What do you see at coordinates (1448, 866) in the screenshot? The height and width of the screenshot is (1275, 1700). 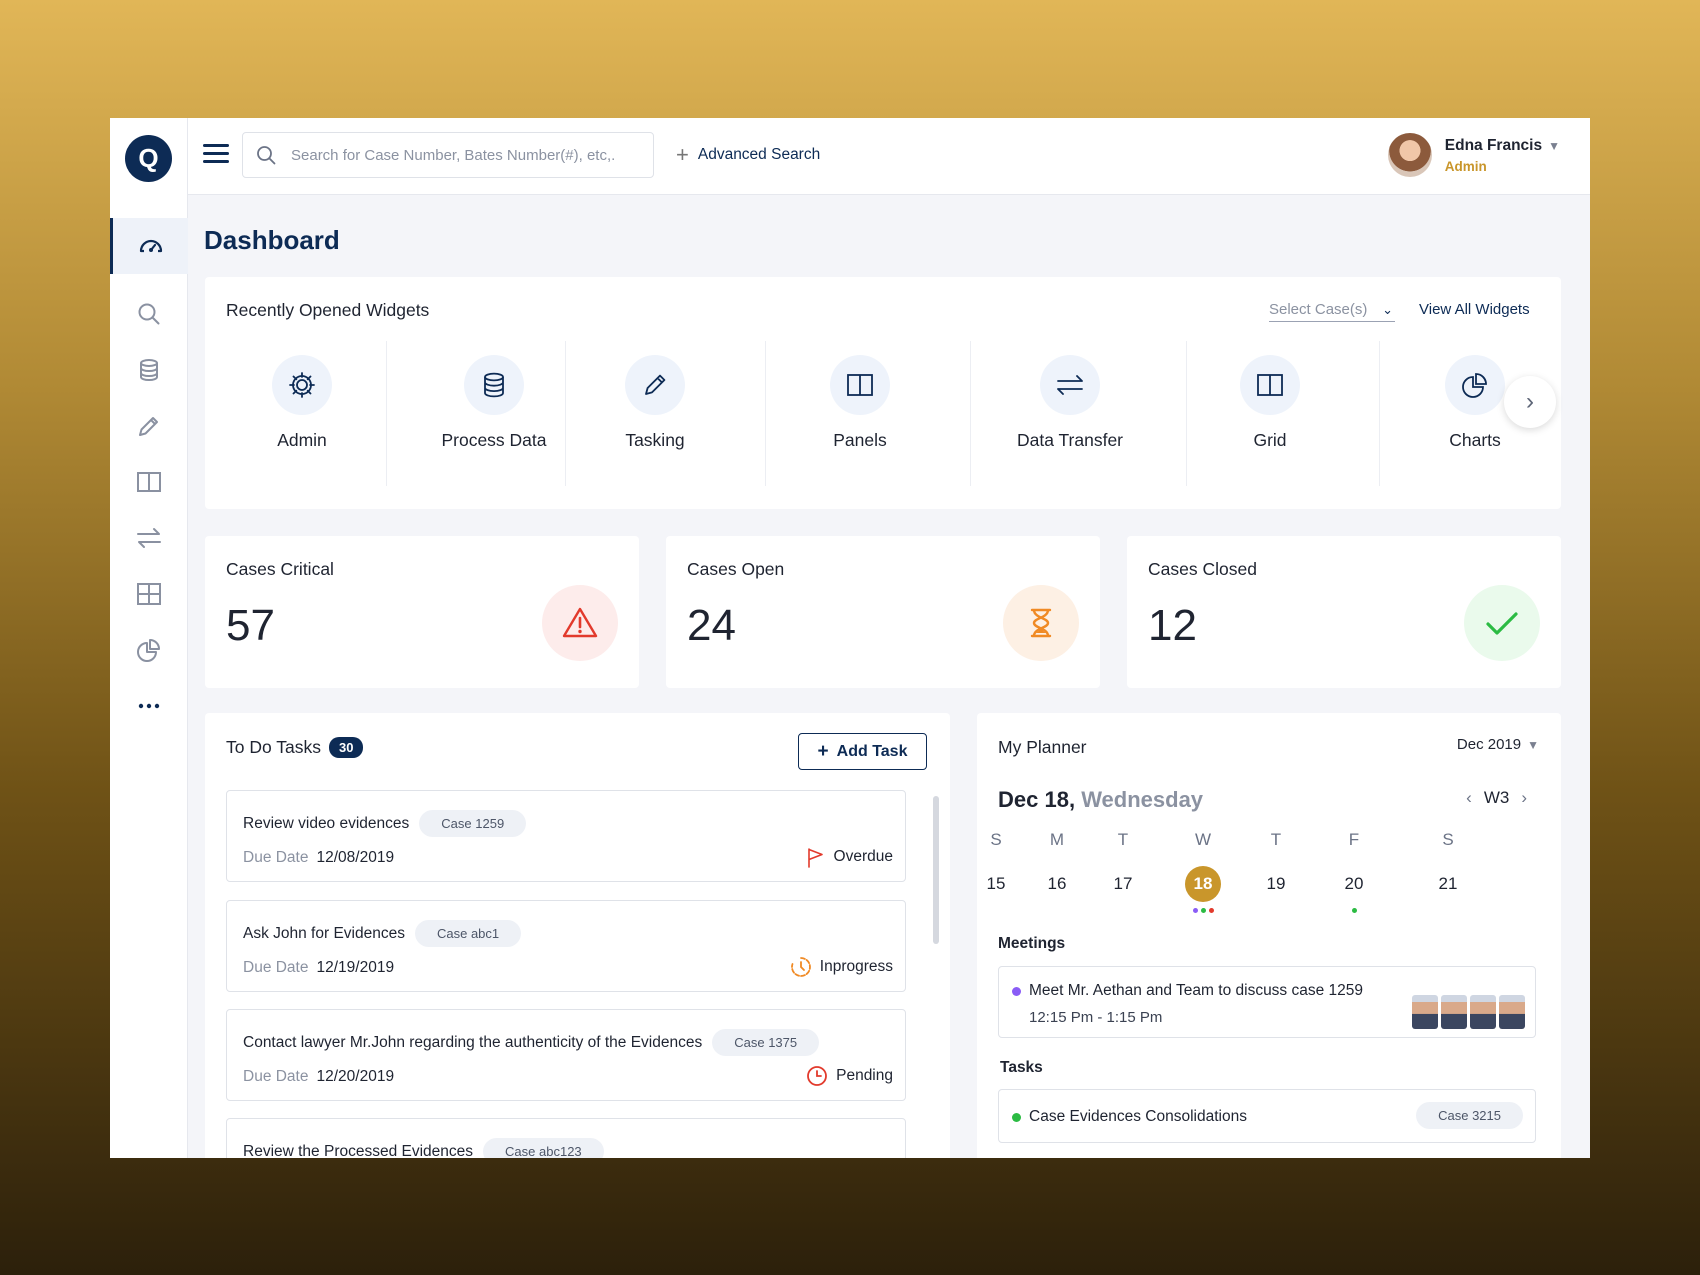 I see `calendar-day: S 21` at bounding box center [1448, 866].